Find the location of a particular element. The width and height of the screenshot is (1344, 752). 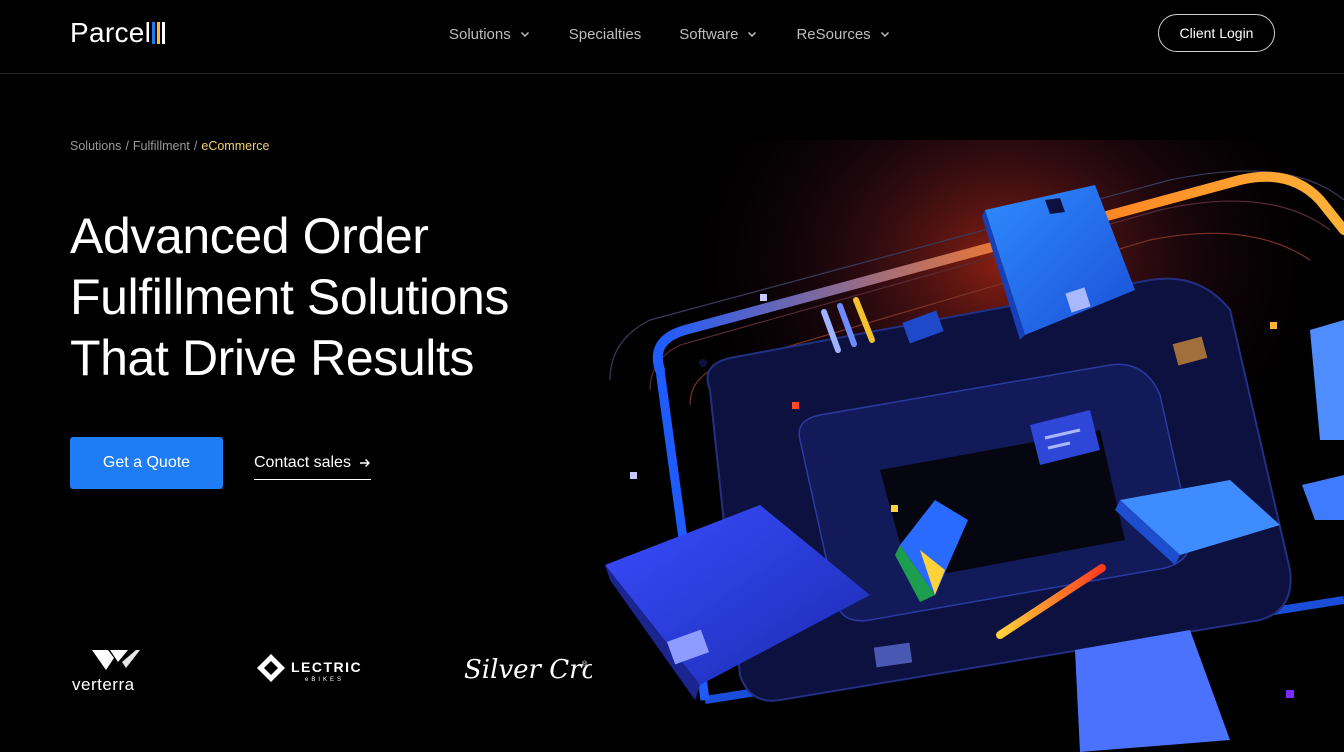

title-line: That Drive Results is located at coordinates (272, 358).